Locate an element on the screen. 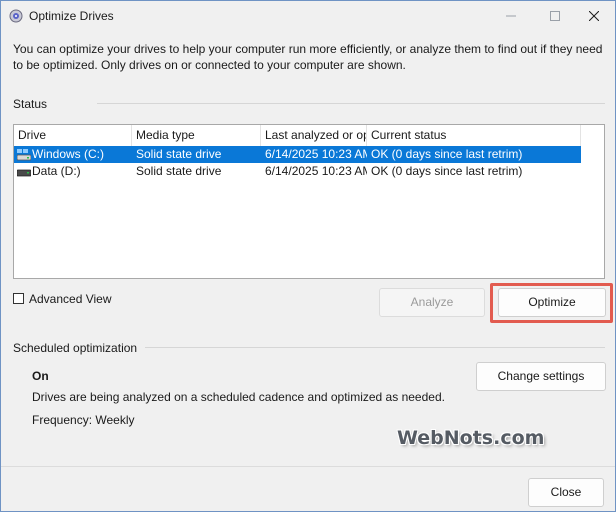 Image resolution: width=616 pixels, height=512 pixels. column-header-drive: Drive is located at coordinates (73, 135).